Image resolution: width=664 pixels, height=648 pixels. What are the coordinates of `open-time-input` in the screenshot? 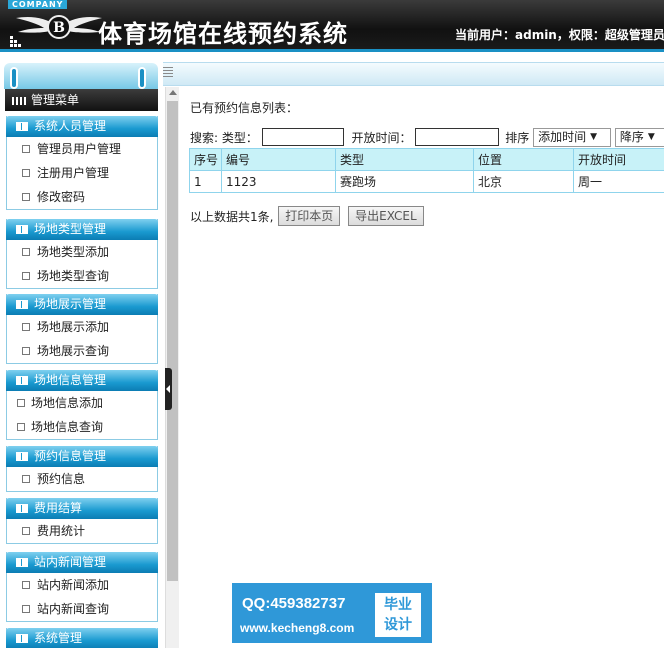 It's located at (457, 137).